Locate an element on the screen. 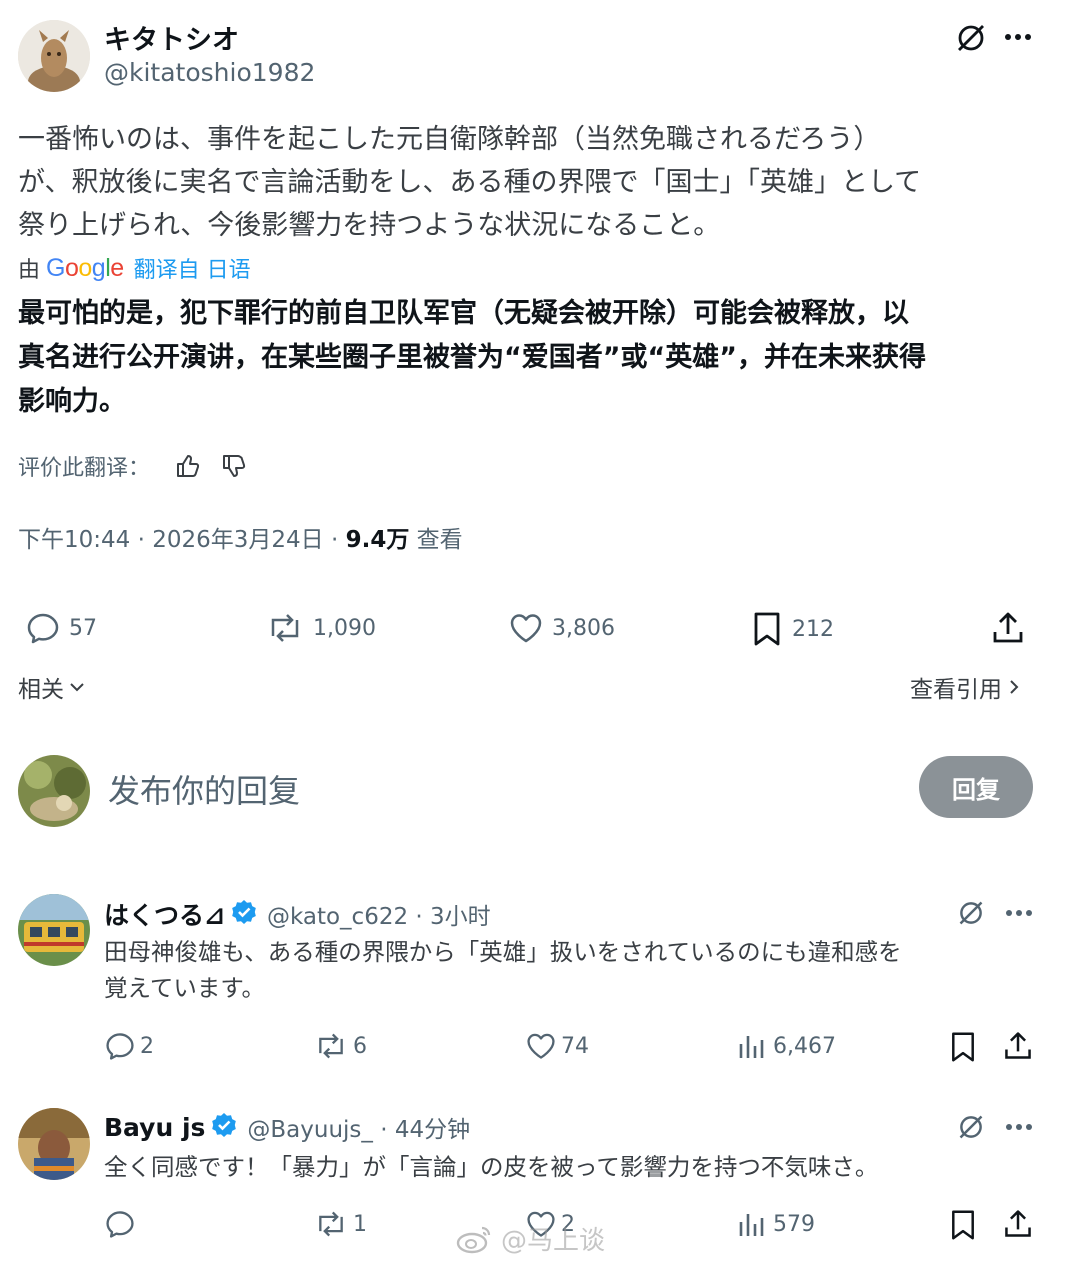  reply-author-meta: @kato_c622 · 3小时 is located at coordinates (379, 914).